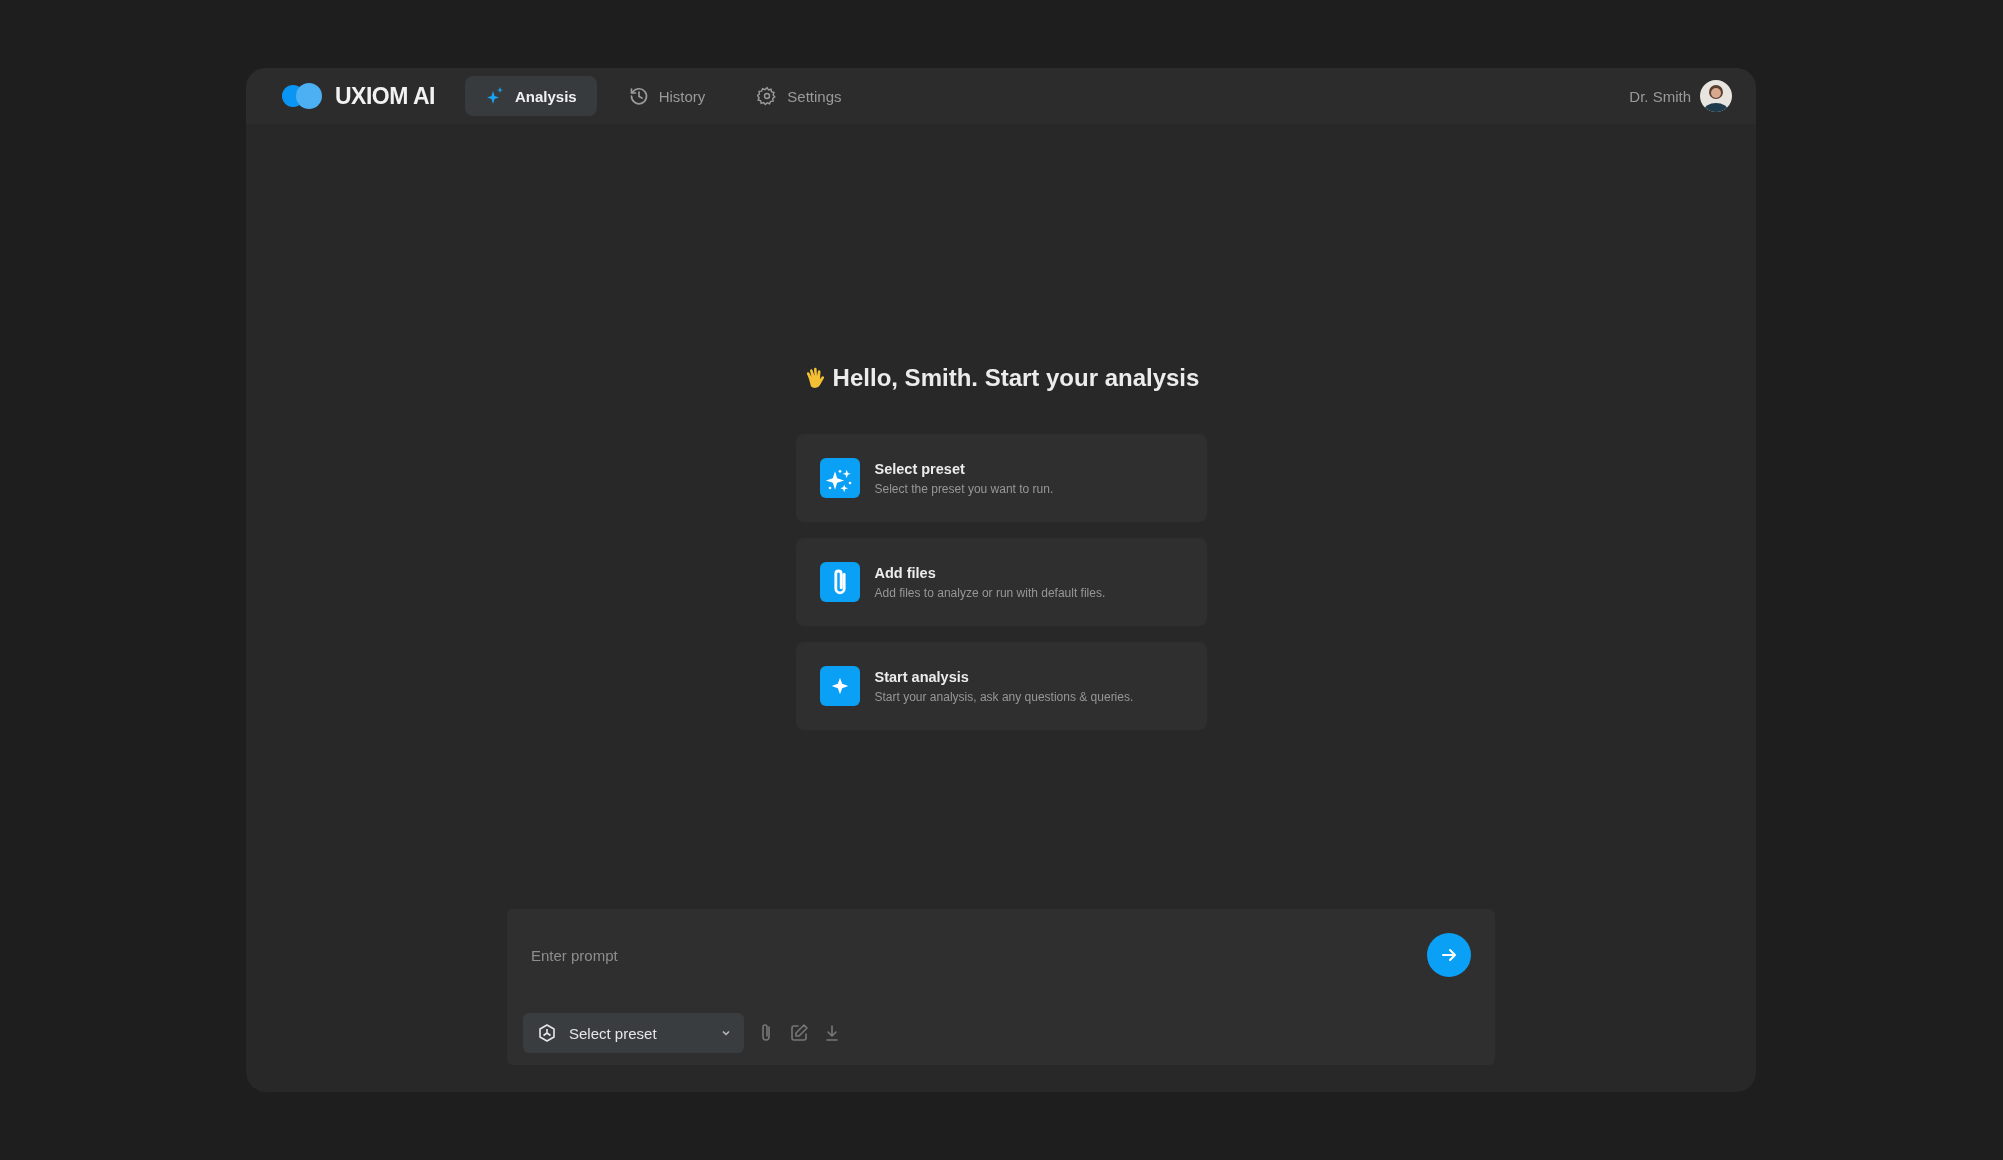 This screenshot has height=1160, width=2003. I want to click on card-description: Start your analysis, ask any questions & queries., so click(1004, 696).